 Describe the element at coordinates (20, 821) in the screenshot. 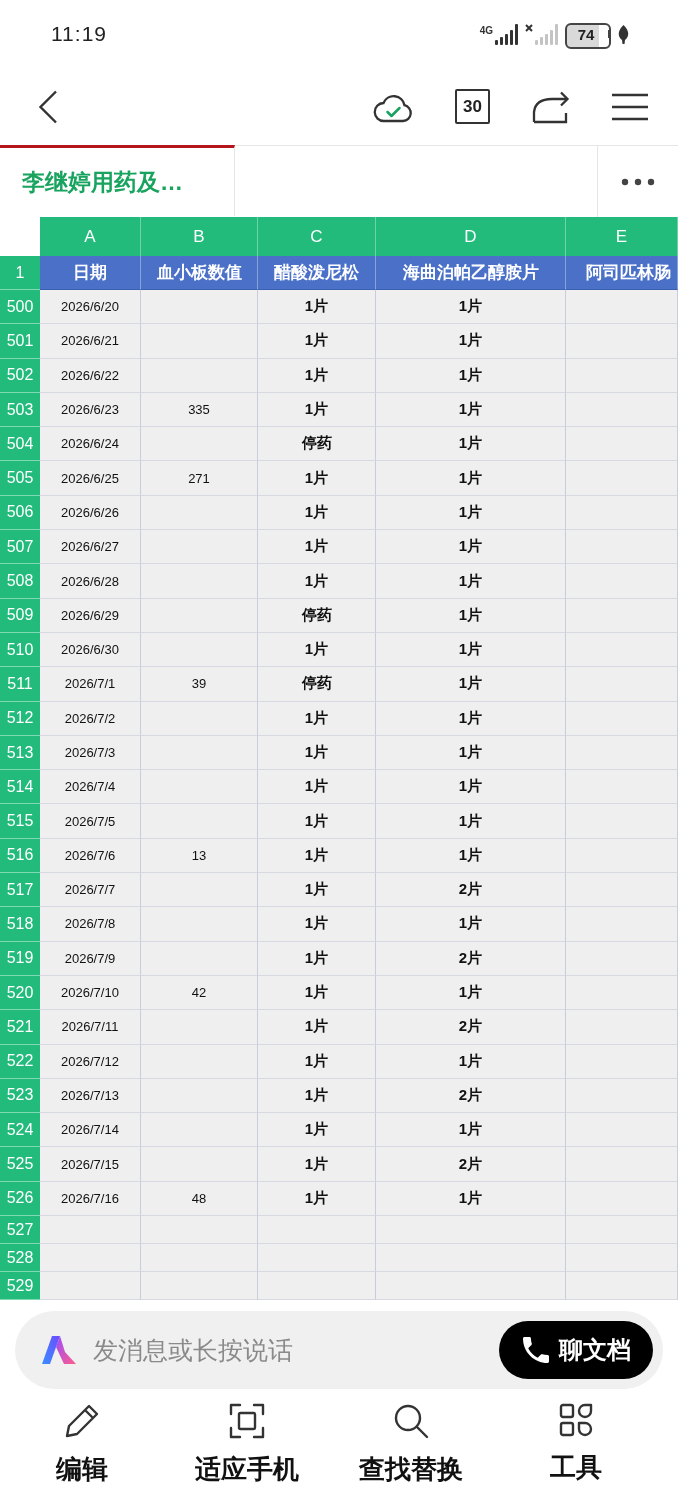

I see `row-header: 515` at that location.